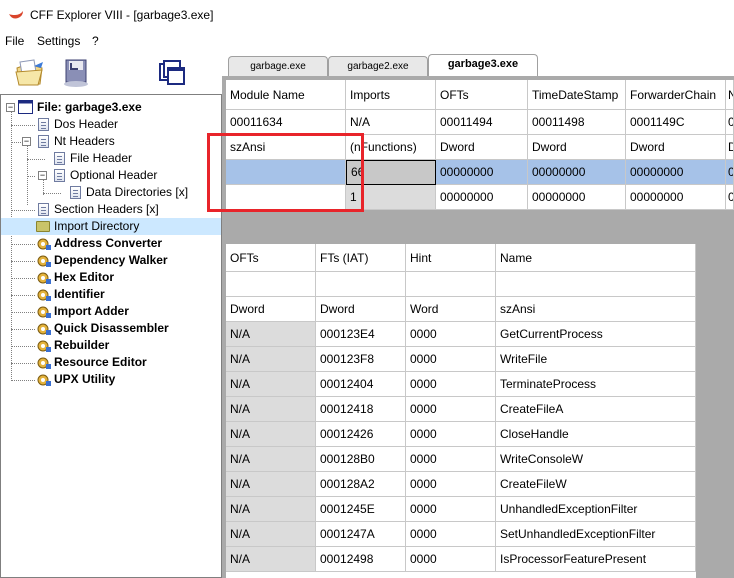 Image resolution: width=734 pixels, height=578 pixels. What do you see at coordinates (172, 73) in the screenshot?
I see `windows-icon` at bounding box center [172, 73].